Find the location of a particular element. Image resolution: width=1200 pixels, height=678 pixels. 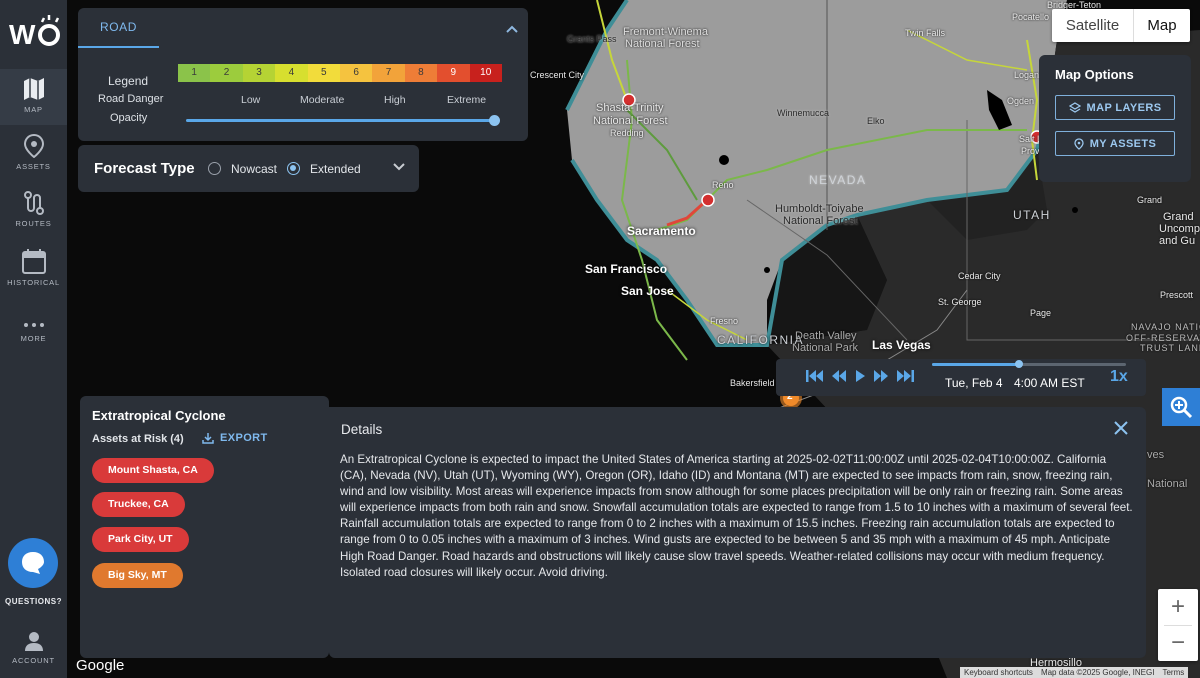

danger-scale-step: 3 is located at coordinates (259, 73).